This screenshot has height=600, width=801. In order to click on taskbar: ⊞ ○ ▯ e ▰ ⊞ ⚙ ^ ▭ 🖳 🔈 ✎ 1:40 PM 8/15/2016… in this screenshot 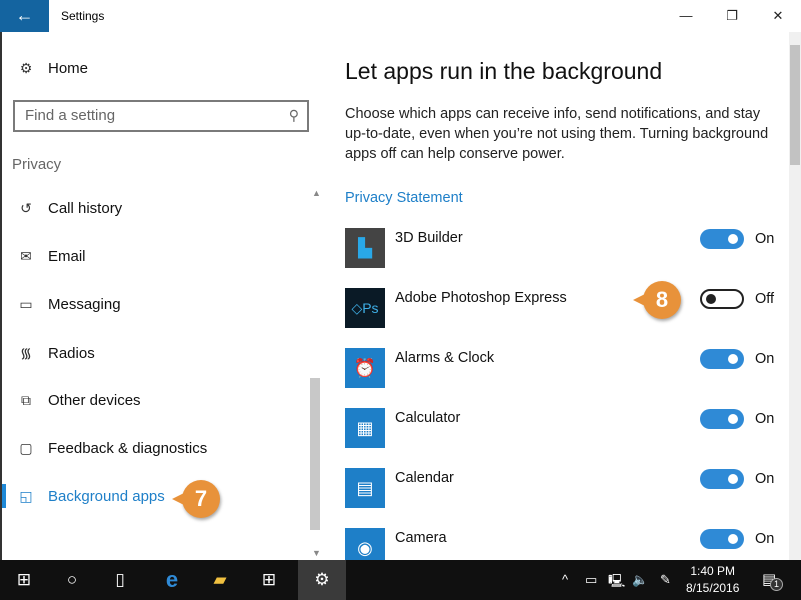, I will do `click(400, 580)`.